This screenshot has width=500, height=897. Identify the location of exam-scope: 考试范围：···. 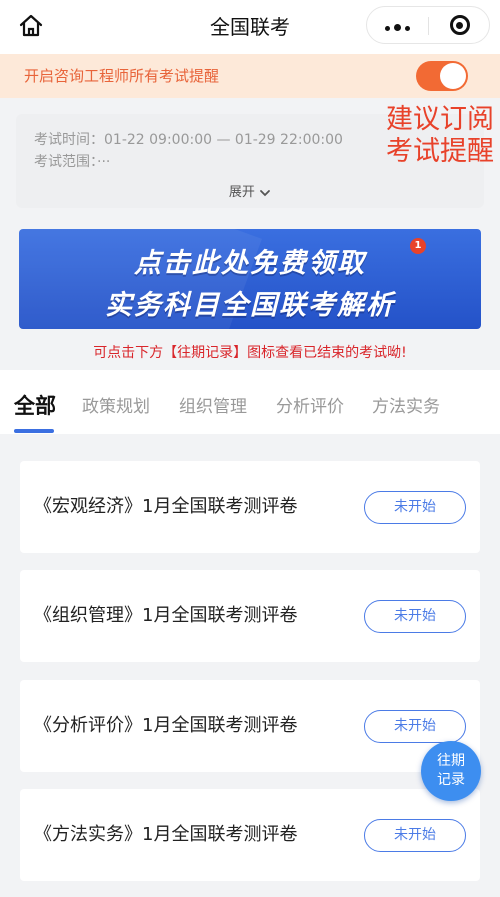
(72, 162).